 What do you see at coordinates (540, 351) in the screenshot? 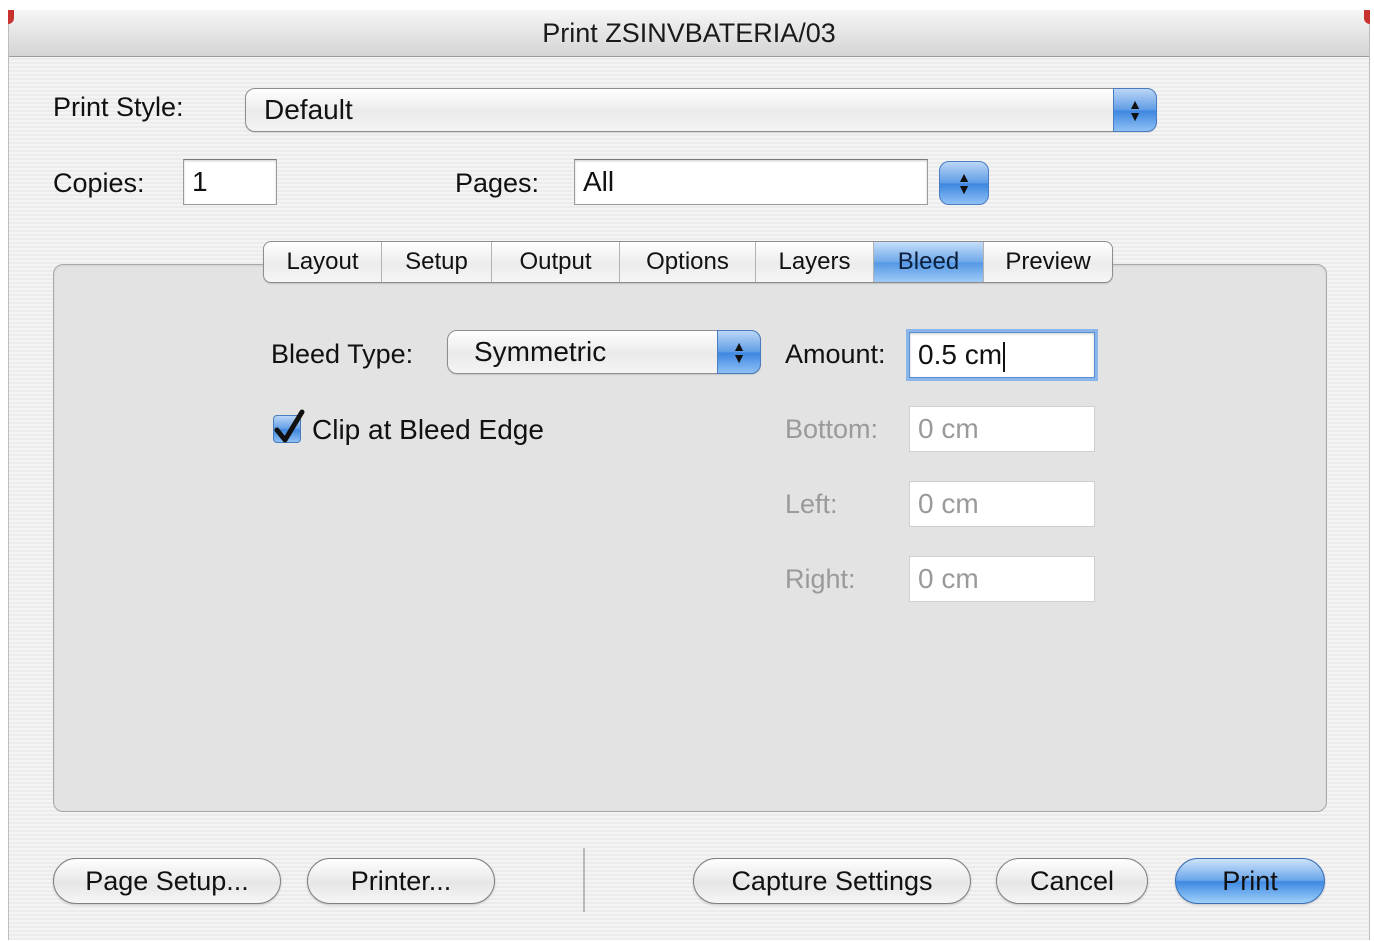
I see `bleed-type-value: Symmetric` at bounding box center [540, 351].